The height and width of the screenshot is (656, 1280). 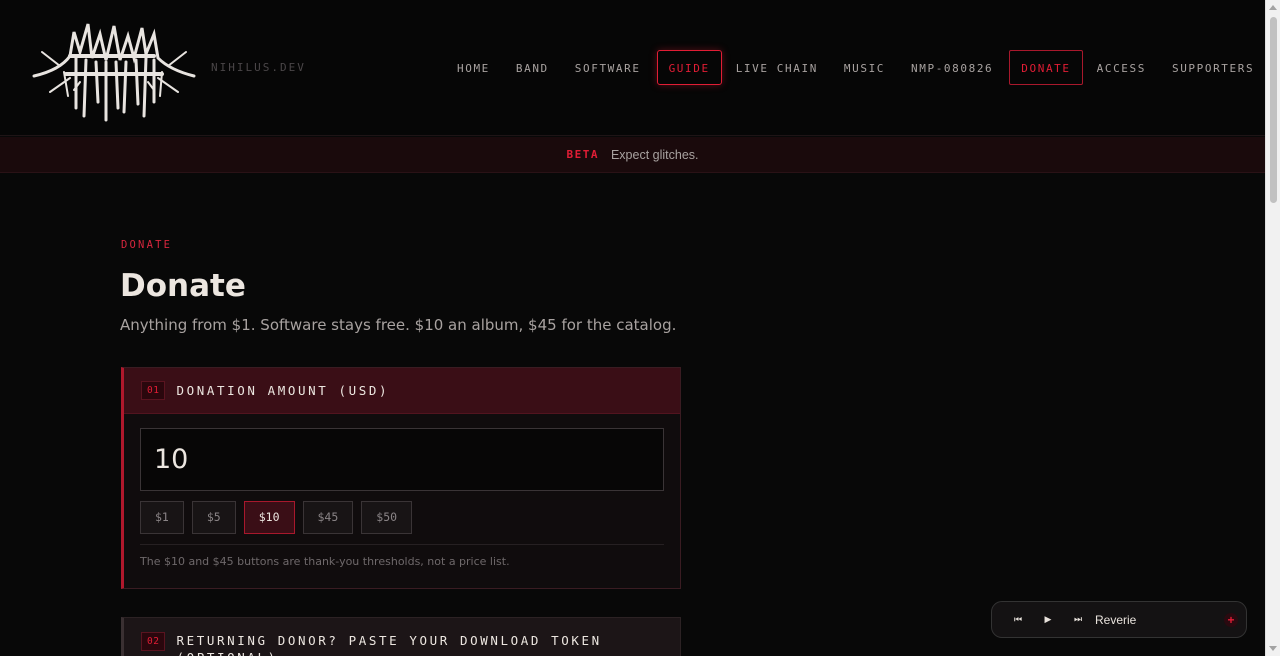 I want to click on scroll-thumb, so click(x=1273, y=110).